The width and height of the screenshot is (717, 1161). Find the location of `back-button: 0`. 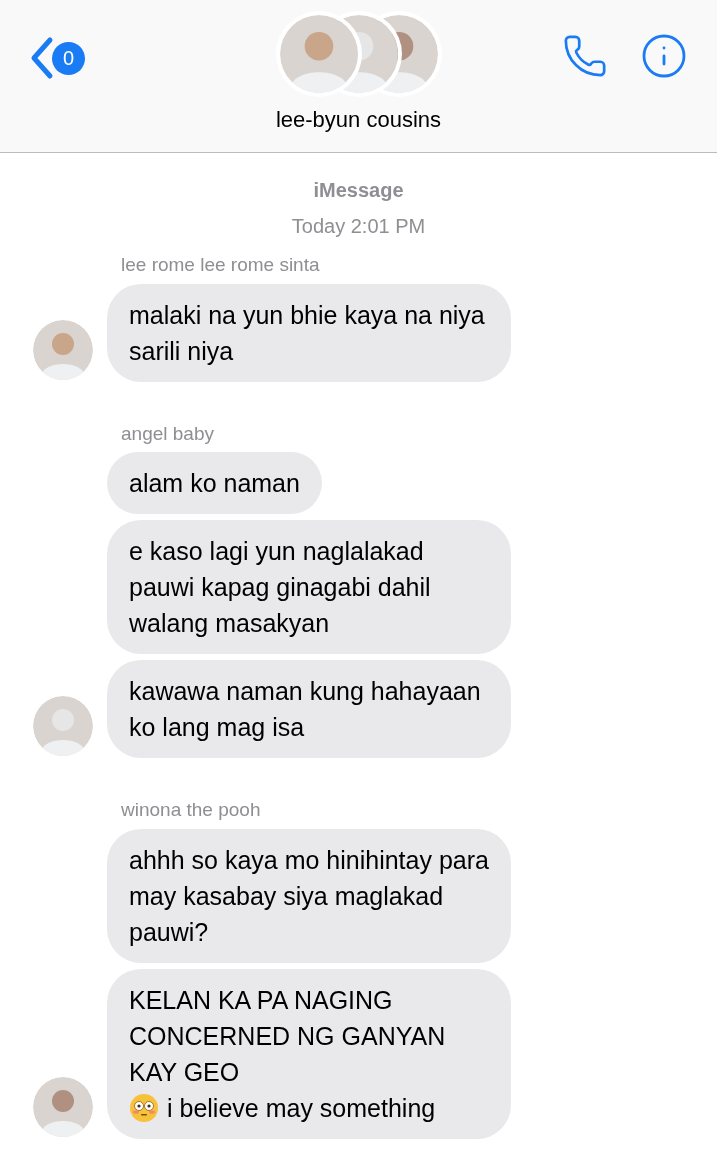

back-button: 0 is located at coordinates (56, 58).